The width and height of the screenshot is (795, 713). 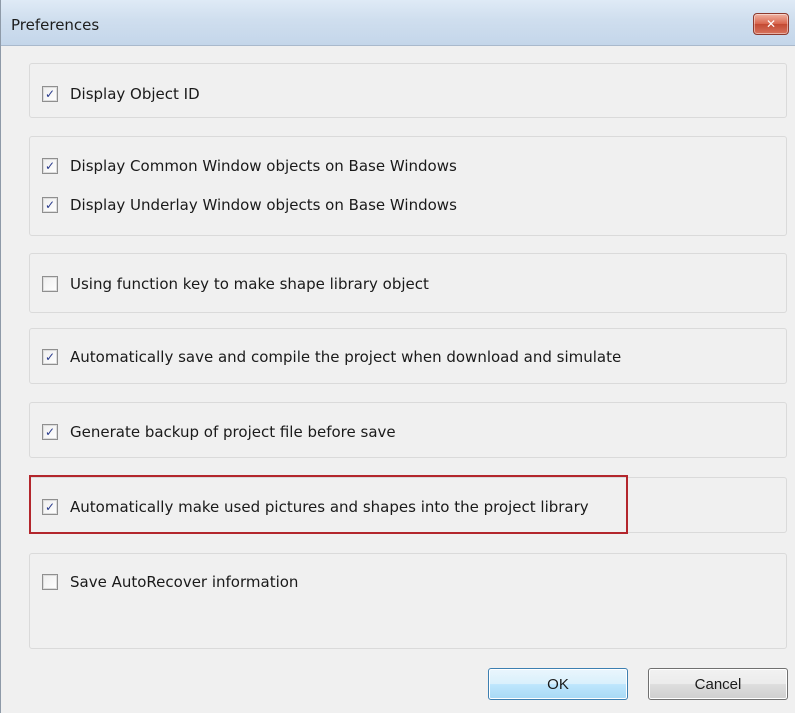 I want to click on option-save-autorecover: Save AutoRecover information, so click(x=170, y=582).